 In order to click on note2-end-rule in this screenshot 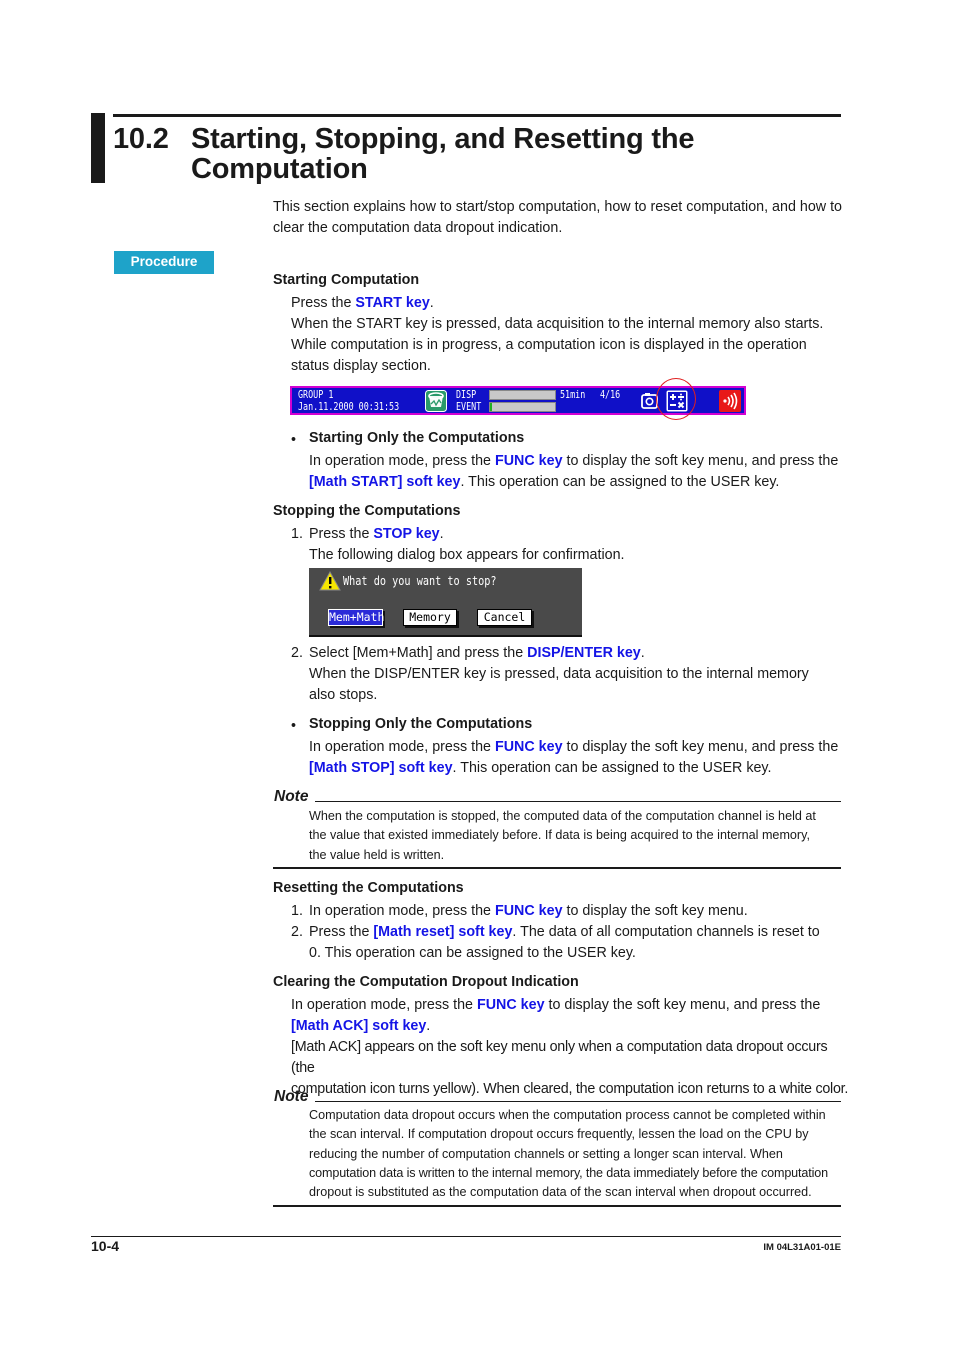, I will do `click(557, 1206)`.